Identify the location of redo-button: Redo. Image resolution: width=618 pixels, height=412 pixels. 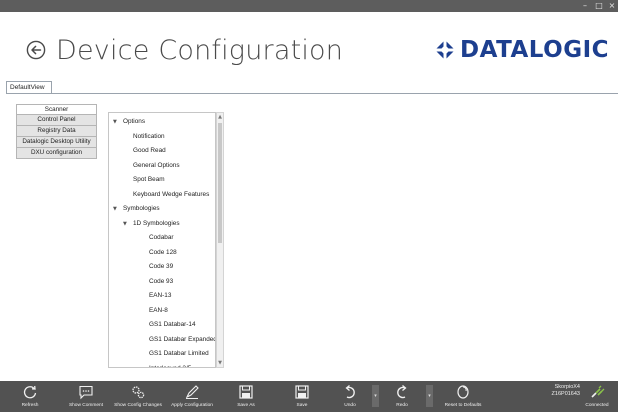
(402, 396).